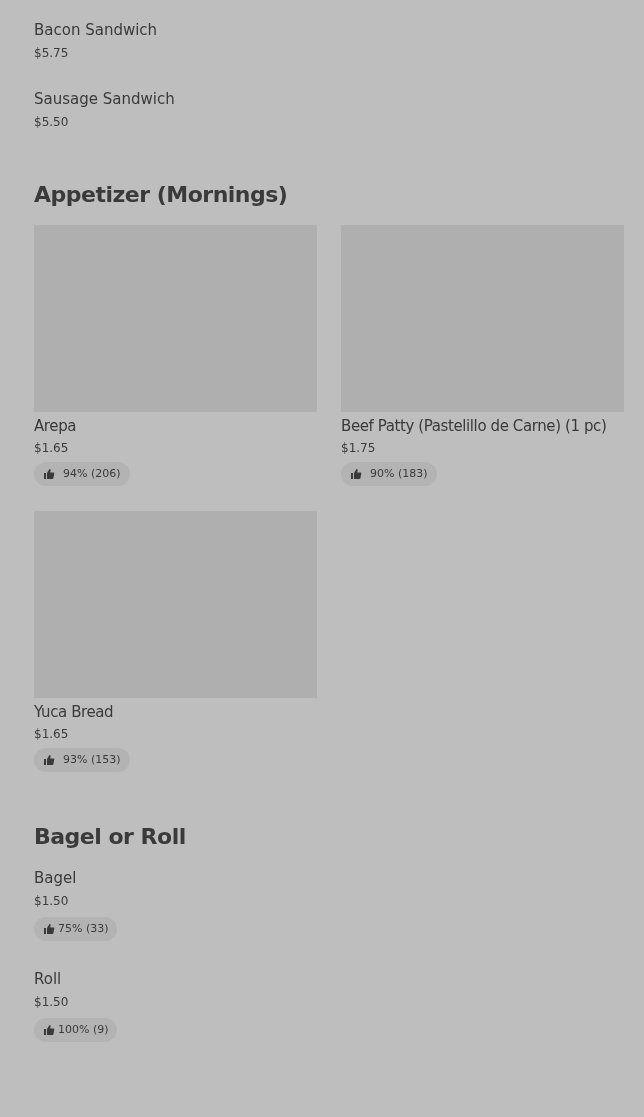 This screenshot has width=644, height=1117. I want to click on rating-badge: 75% (33), so click(75, 929).